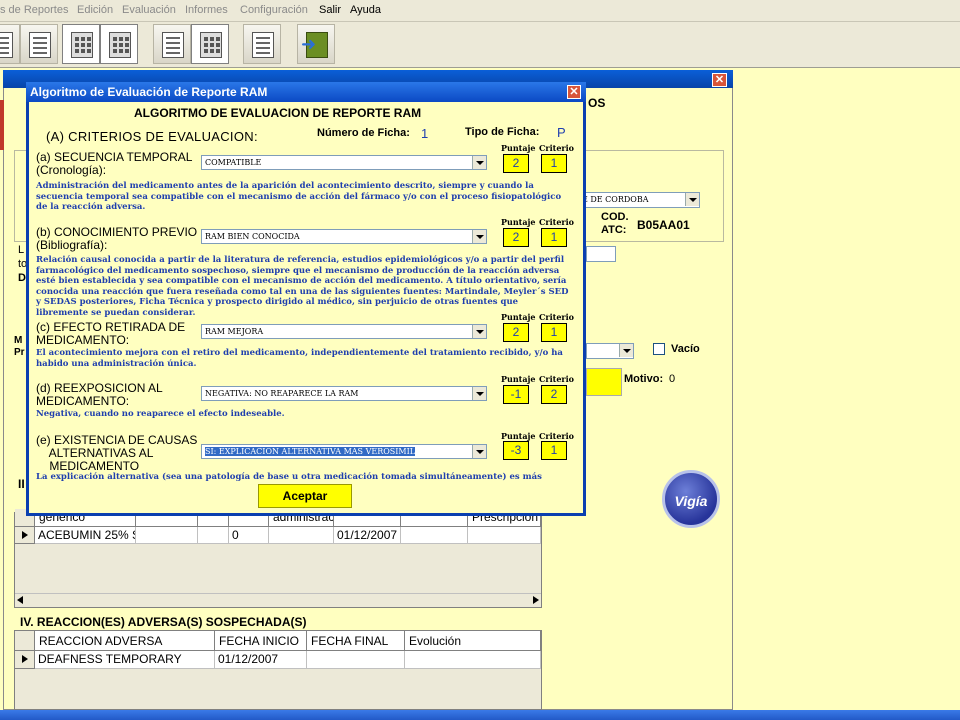 The height and width of the screenshot is (720, 960). What do you see at coordinates (125, 660) in the screenshot?
I see `table-cell: DEAFNESS TEMPORARY` at bounding box center [125, 660].